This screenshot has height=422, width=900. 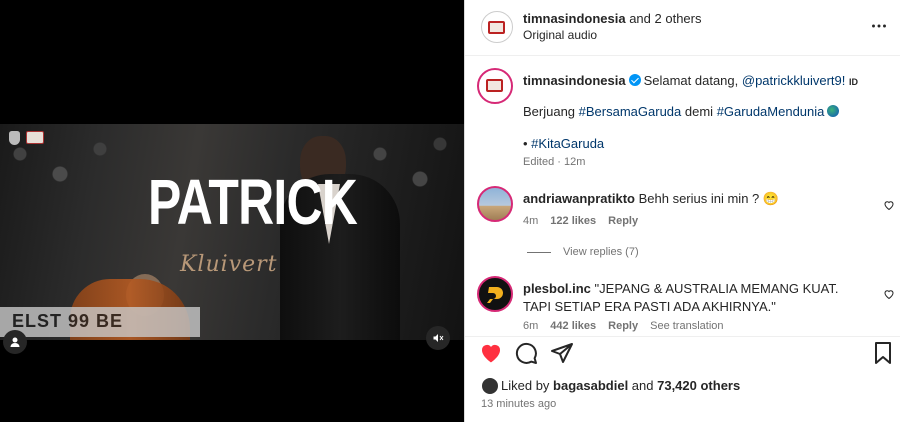 I want to click on speaker-muted-icon, so click(x=438, y=338).